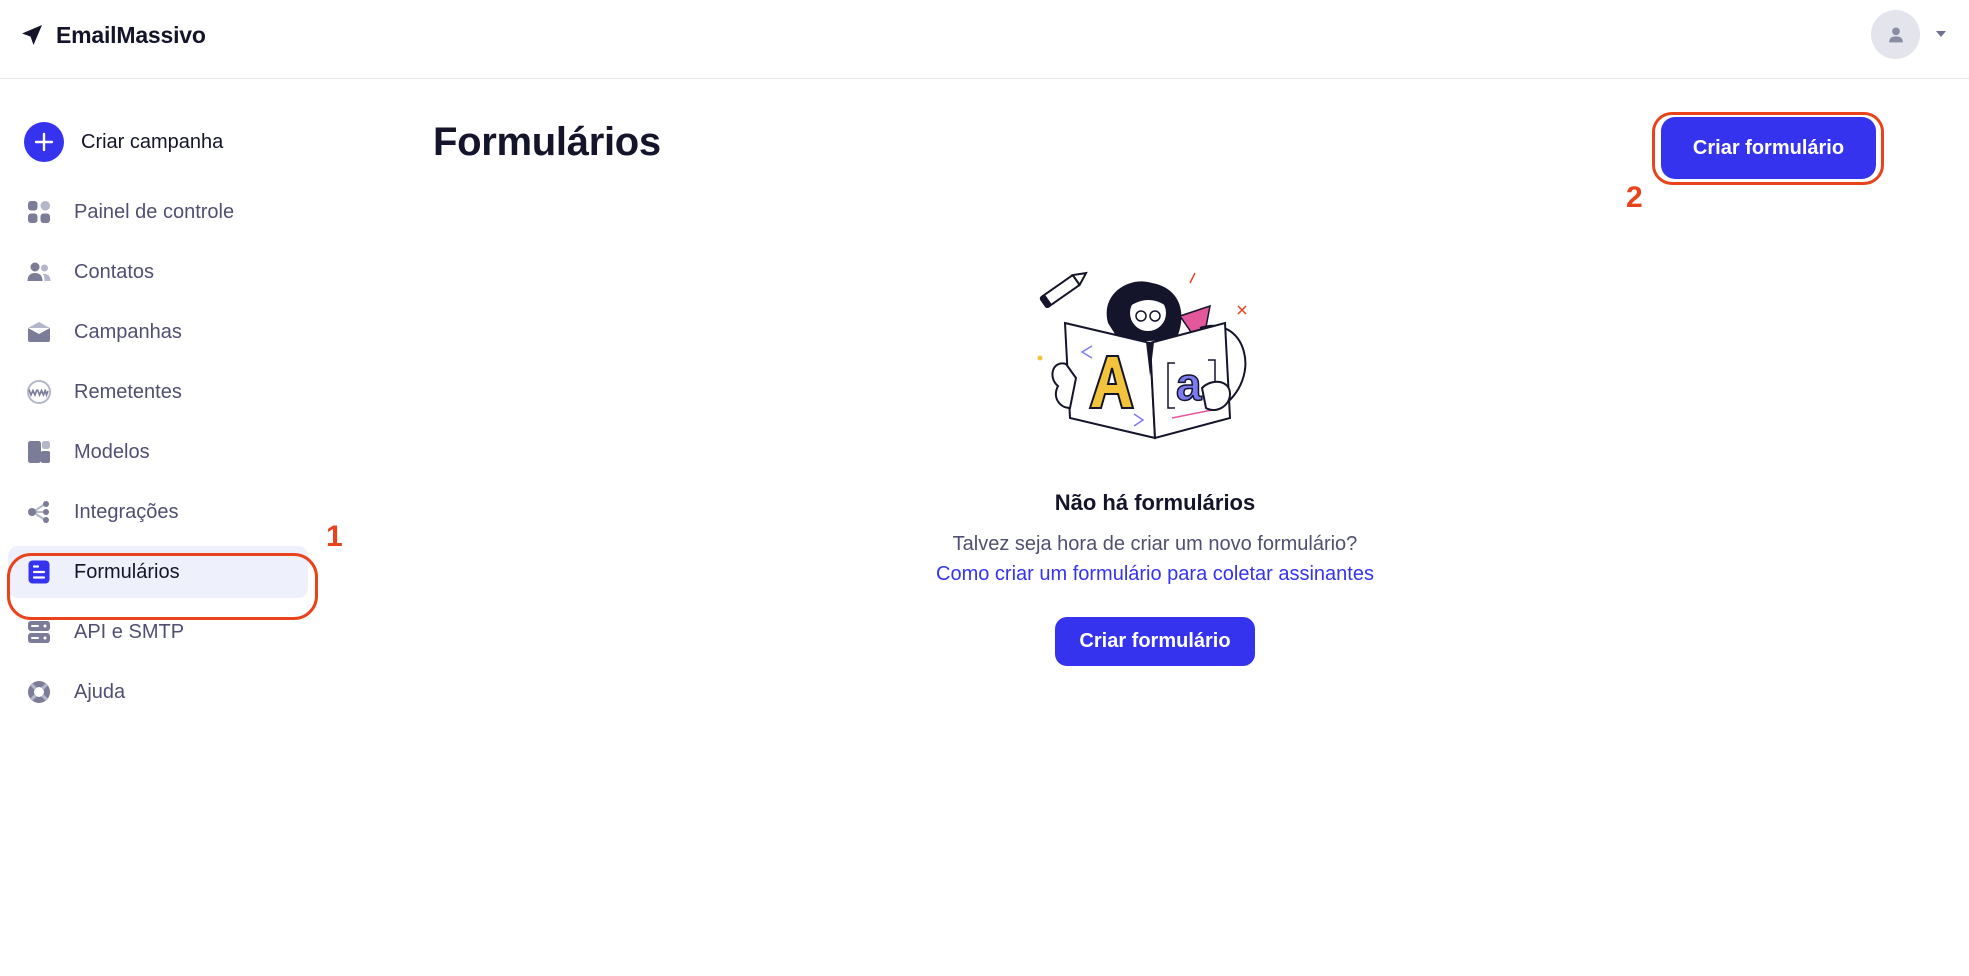  I want to click on sidebar-item-label: Campanhas, so click(128, 331).